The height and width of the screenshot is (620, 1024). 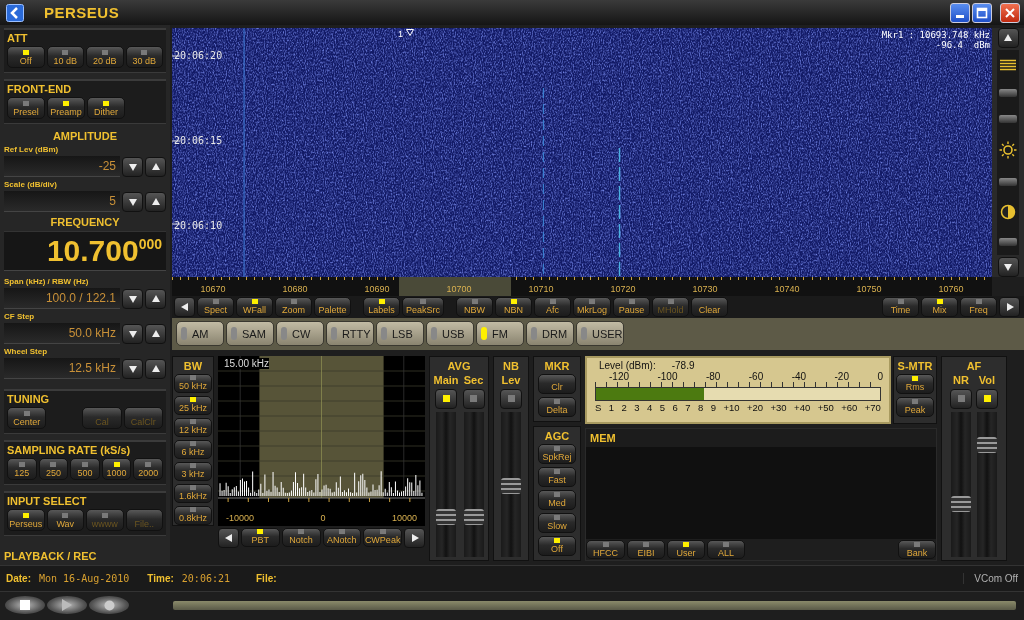 I want to click on marker-button: Delta, so click(x=557, y=407).